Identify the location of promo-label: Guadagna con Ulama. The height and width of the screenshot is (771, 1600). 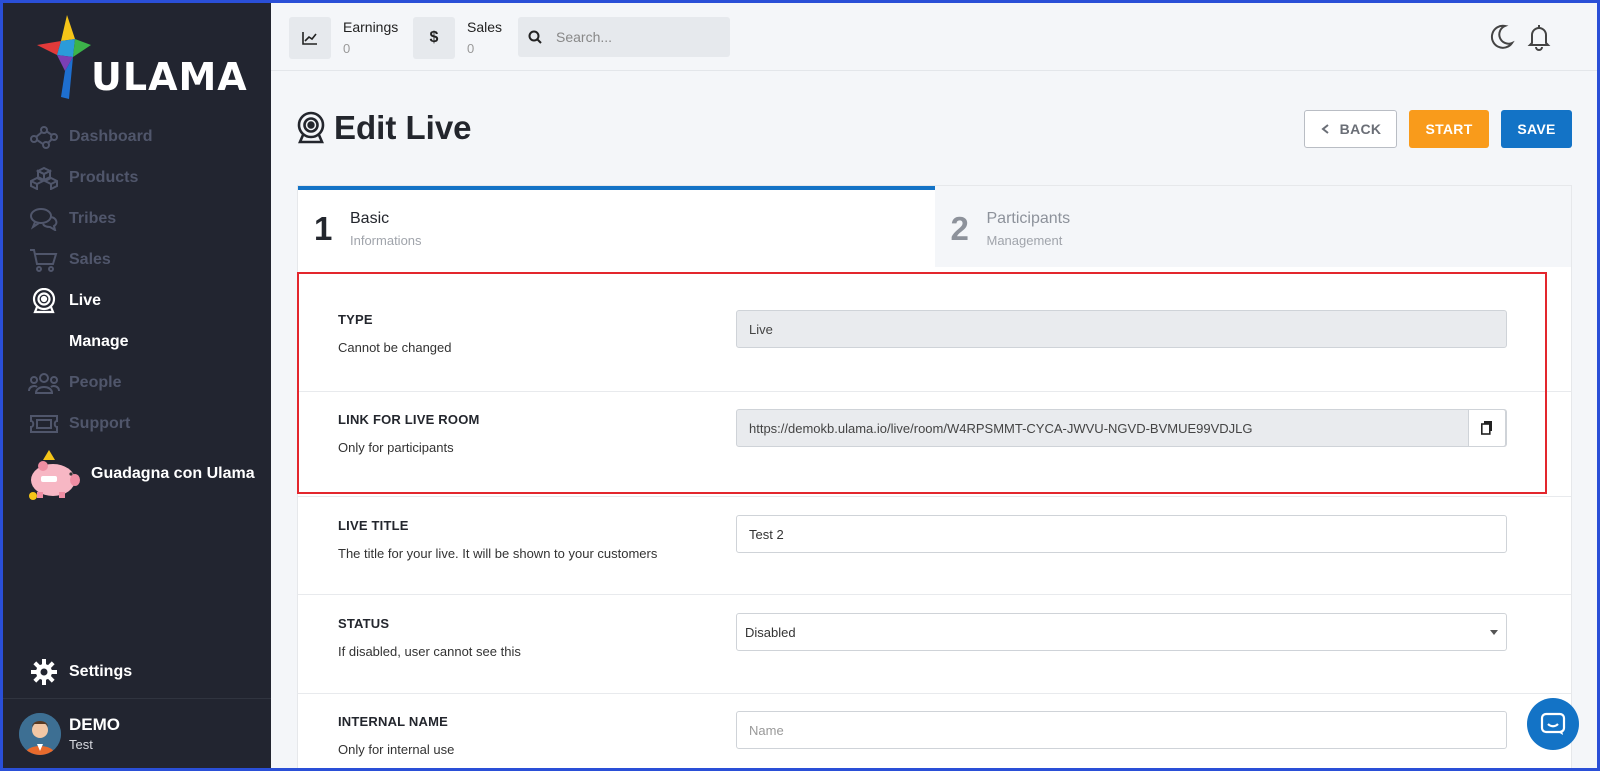
(173, 473).